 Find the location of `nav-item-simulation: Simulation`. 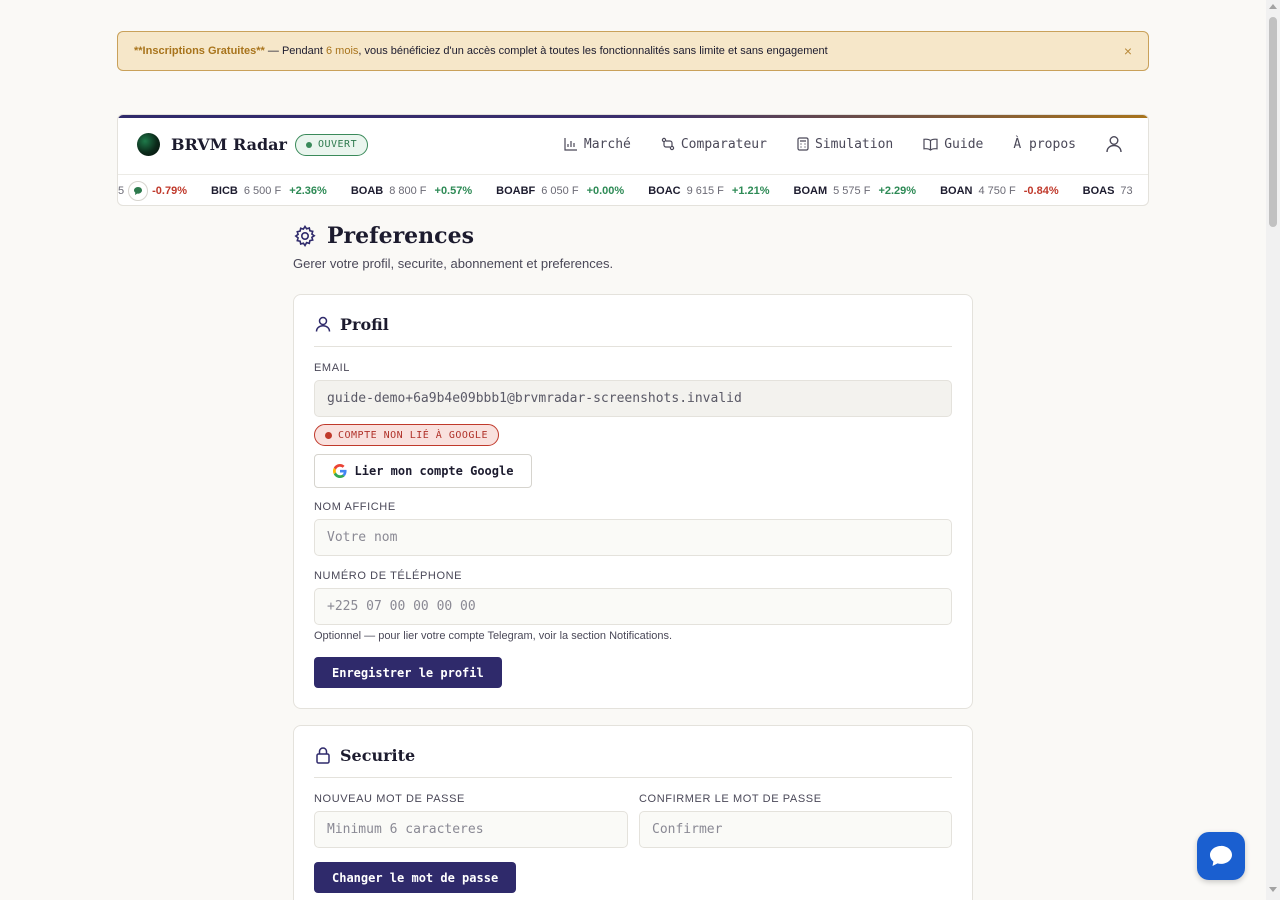

nav-item-simulation: Simulation is located at coordinates (845, 144).